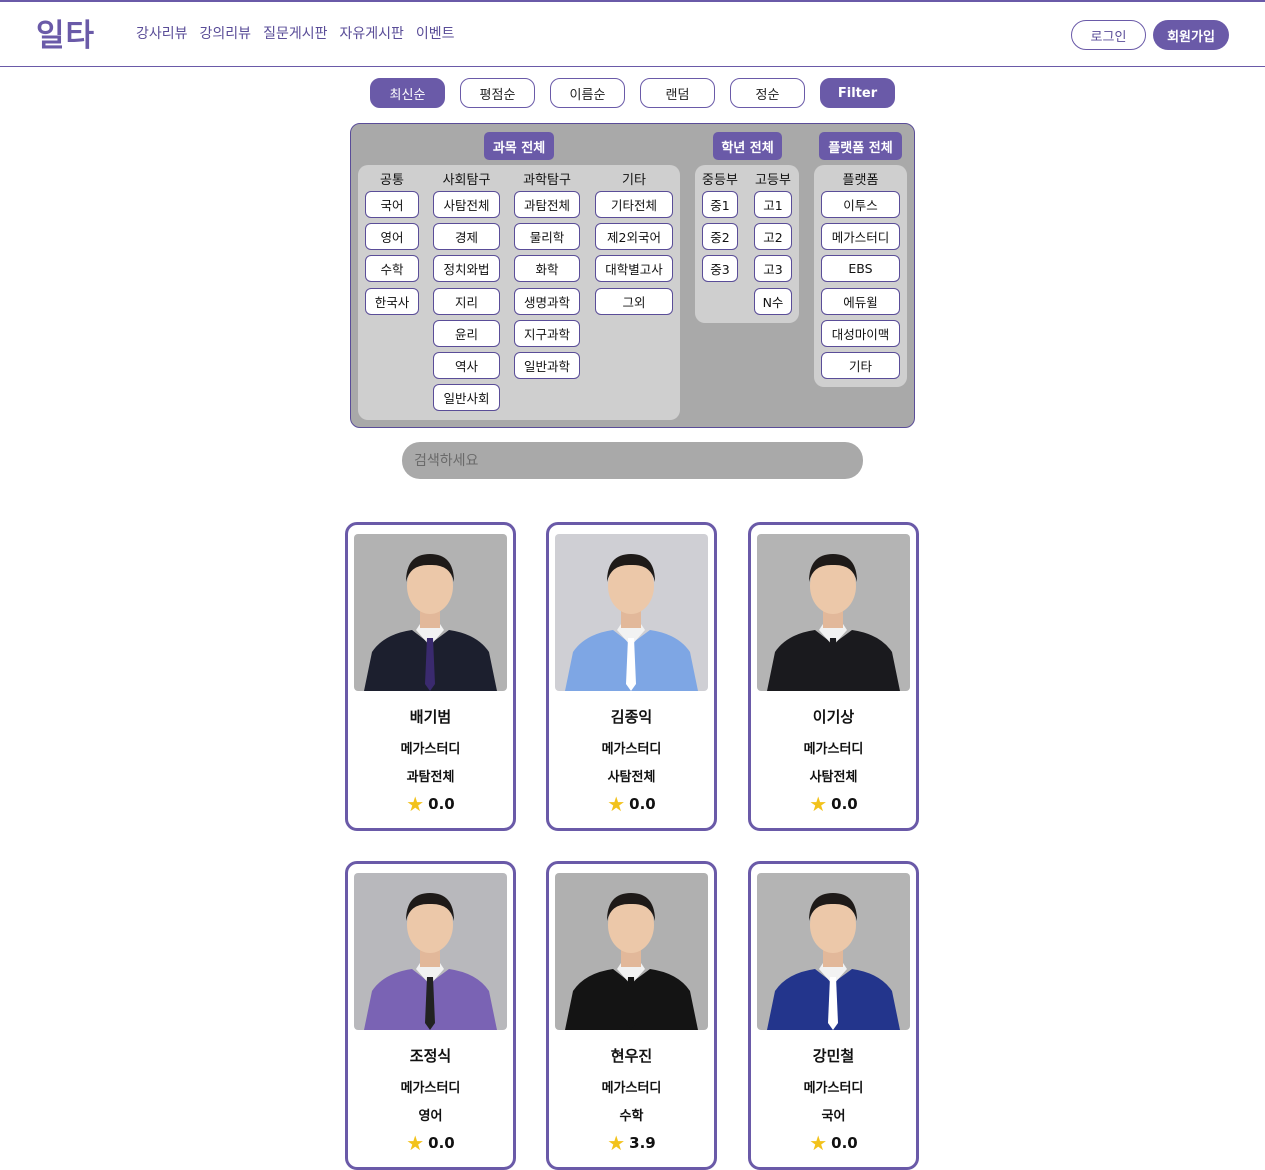 Image resolution: width=1265 pixels, height=1170 pixels. I want to click on subject-chip: 지구과학, so click(547, 333).